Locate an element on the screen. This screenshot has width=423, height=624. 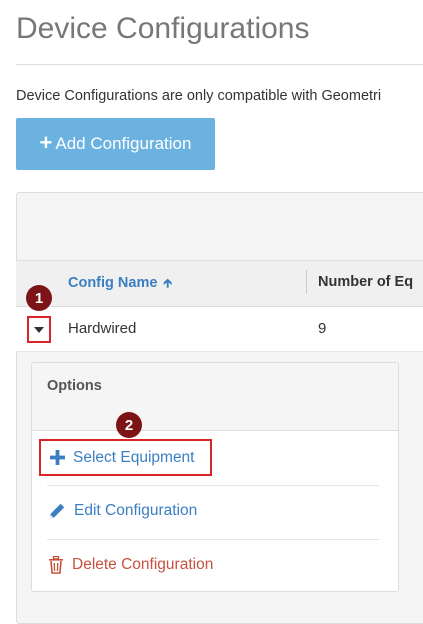
options-header is located at coordinates (215, 397).